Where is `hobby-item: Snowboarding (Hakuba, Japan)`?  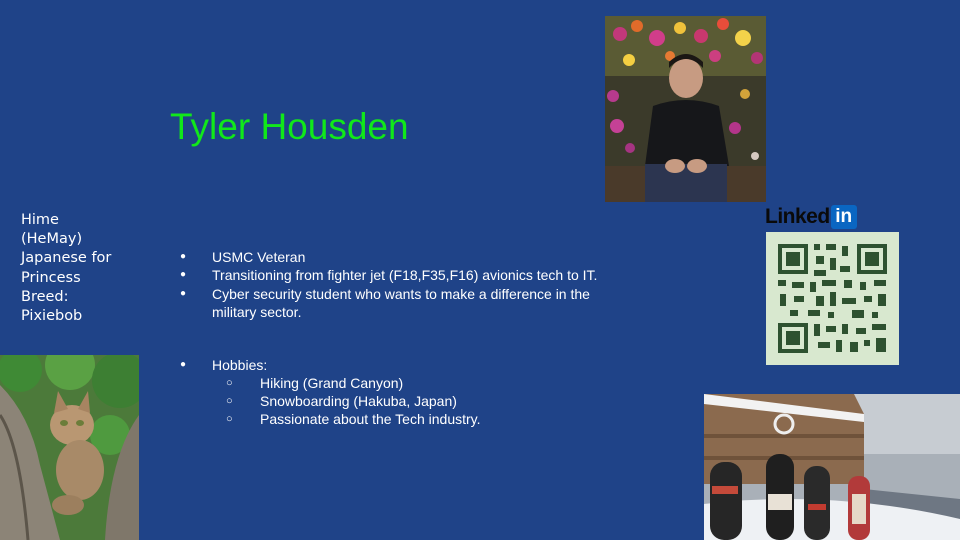
hobby-item: Snowboarding (Hakuba, Japan) is located at coordinates (405, 401).